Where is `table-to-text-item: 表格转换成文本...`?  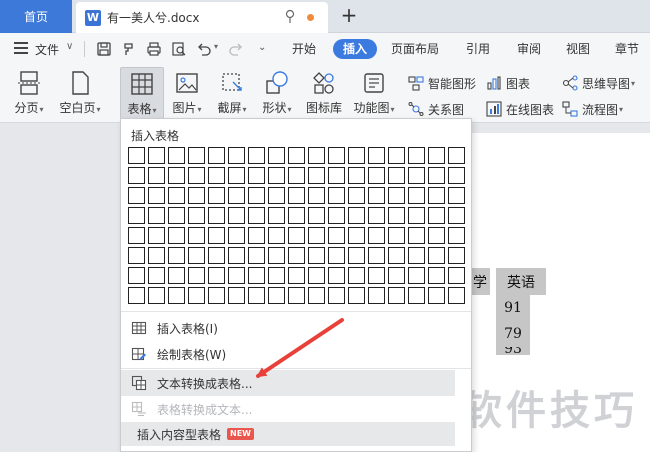 table-to-text-item: 表格转换成文本... is located at coordinates (288, 409).